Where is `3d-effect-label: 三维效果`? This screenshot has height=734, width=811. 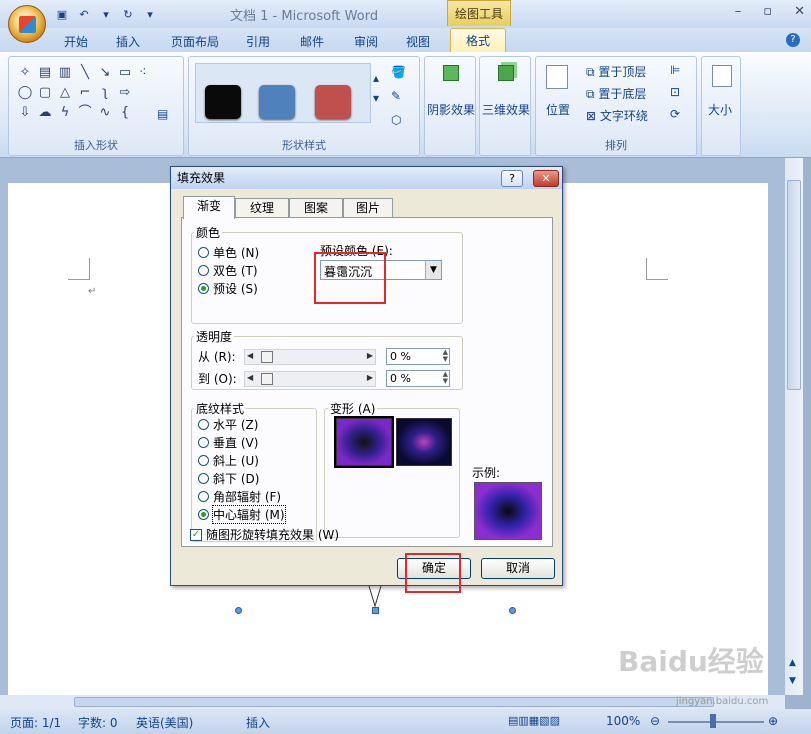 3d-effect-label: 三维效果 is located at coordinates (506, 110).